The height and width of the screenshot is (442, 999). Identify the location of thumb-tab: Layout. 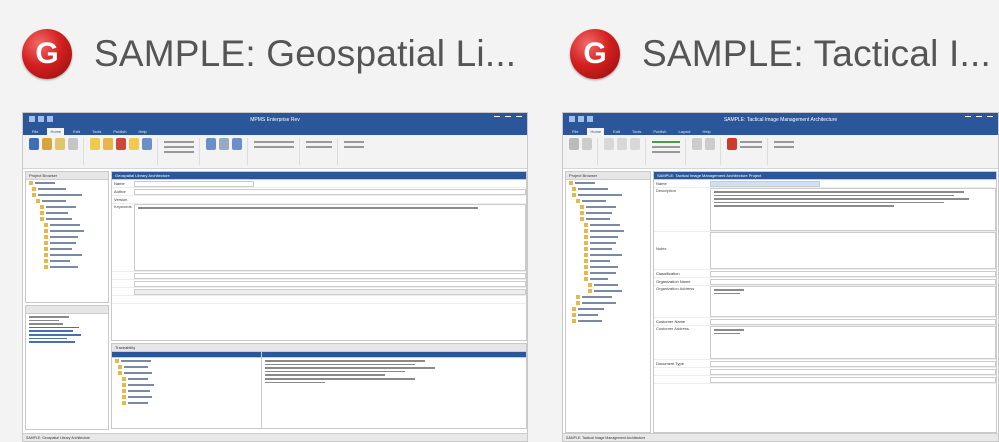
(684, 131).